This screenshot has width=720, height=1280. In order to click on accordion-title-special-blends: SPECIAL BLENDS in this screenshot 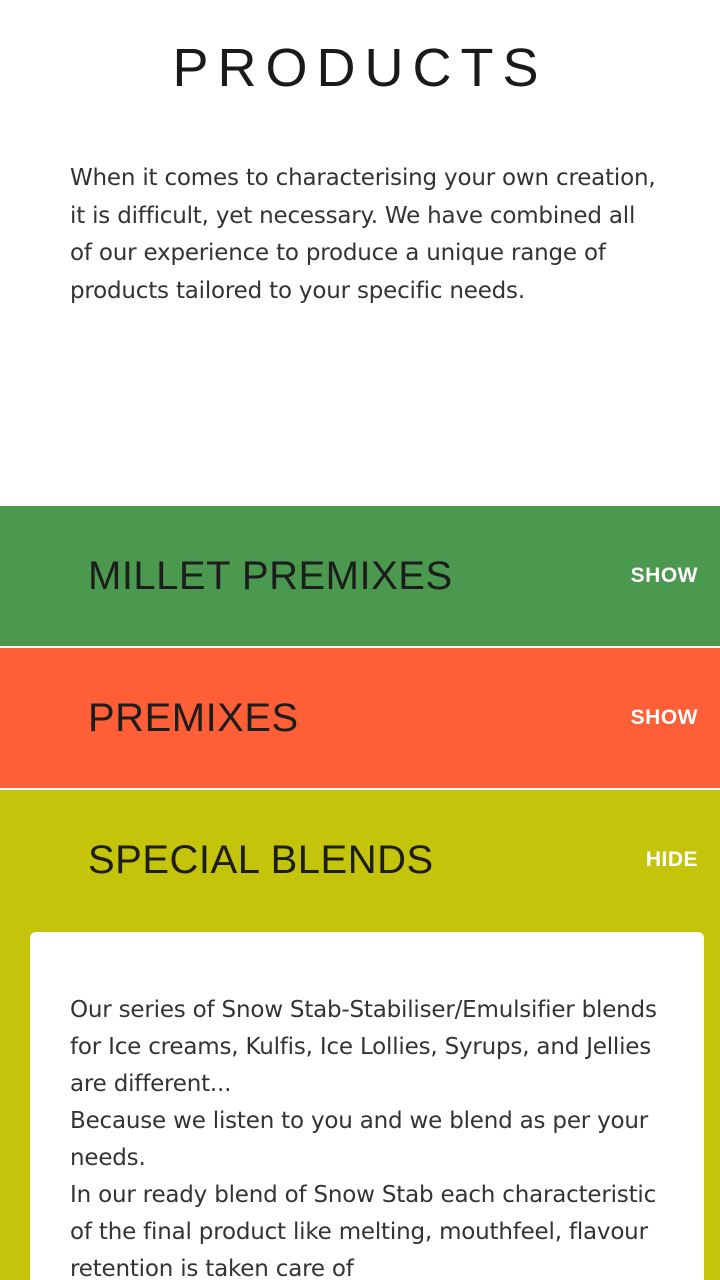, I will do `click(261, 859)`.